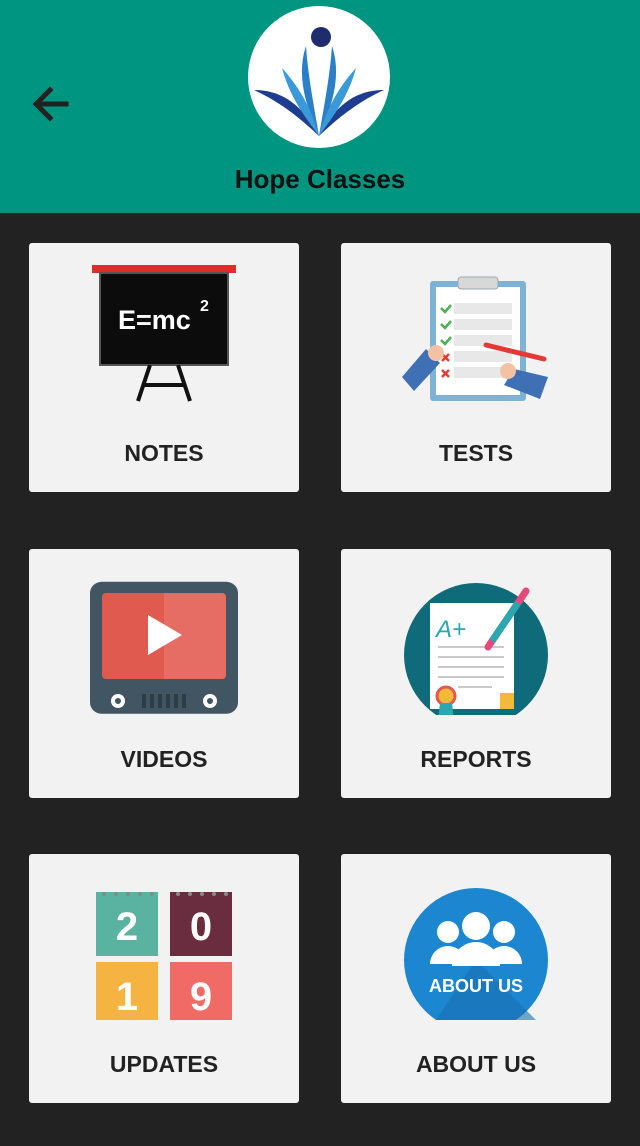 The image size is (640, 1146). Describe the element at coordinates (476, 954) in the screenshot. I see `about-us-icon: ABOUT US` at that location.